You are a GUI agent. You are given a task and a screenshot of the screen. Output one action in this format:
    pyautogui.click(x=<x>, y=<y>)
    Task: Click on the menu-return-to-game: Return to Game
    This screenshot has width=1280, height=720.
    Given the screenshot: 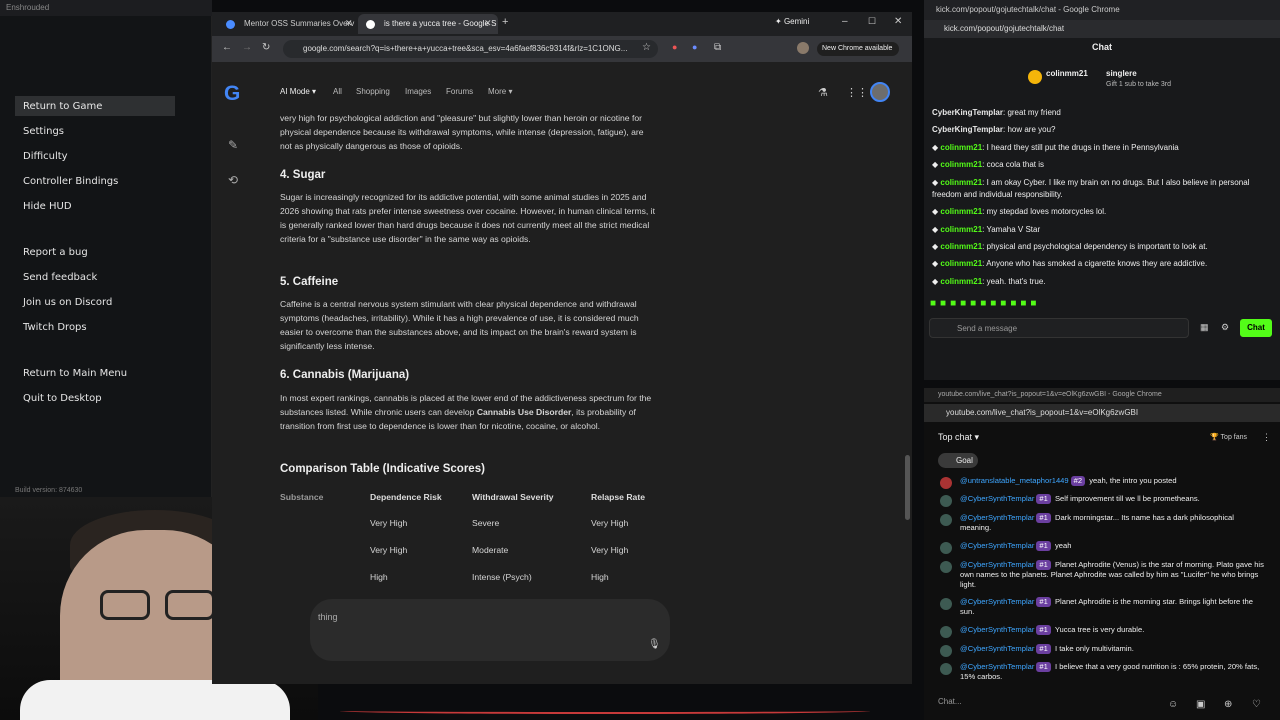 What is the action you would take?
    pyautogui.click(x=62, y=106)
    